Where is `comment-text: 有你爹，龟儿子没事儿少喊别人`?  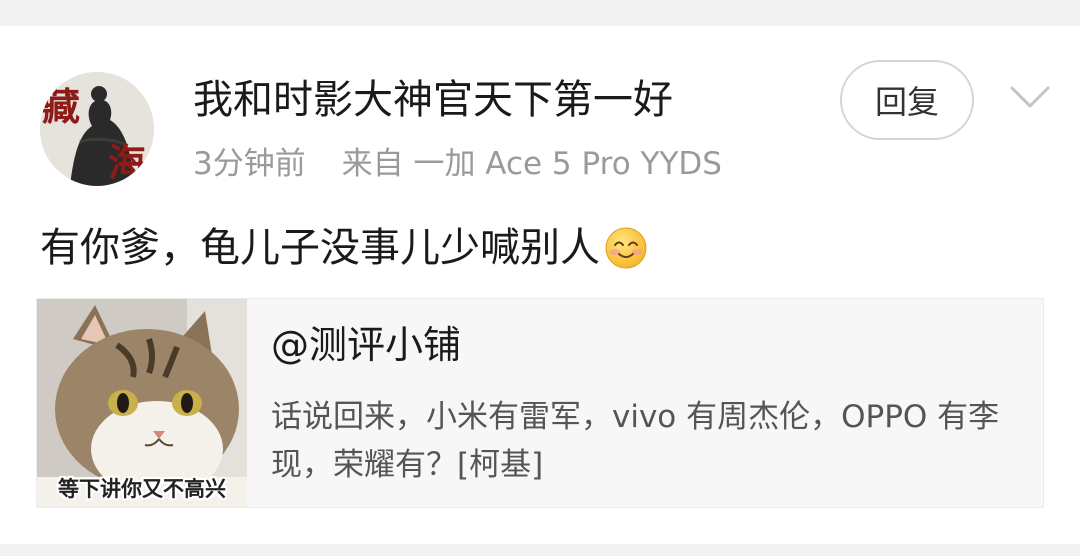
comment-text: 有你爹，龟儿子没事儿少喊别人 is located at coordinates (344, 248).